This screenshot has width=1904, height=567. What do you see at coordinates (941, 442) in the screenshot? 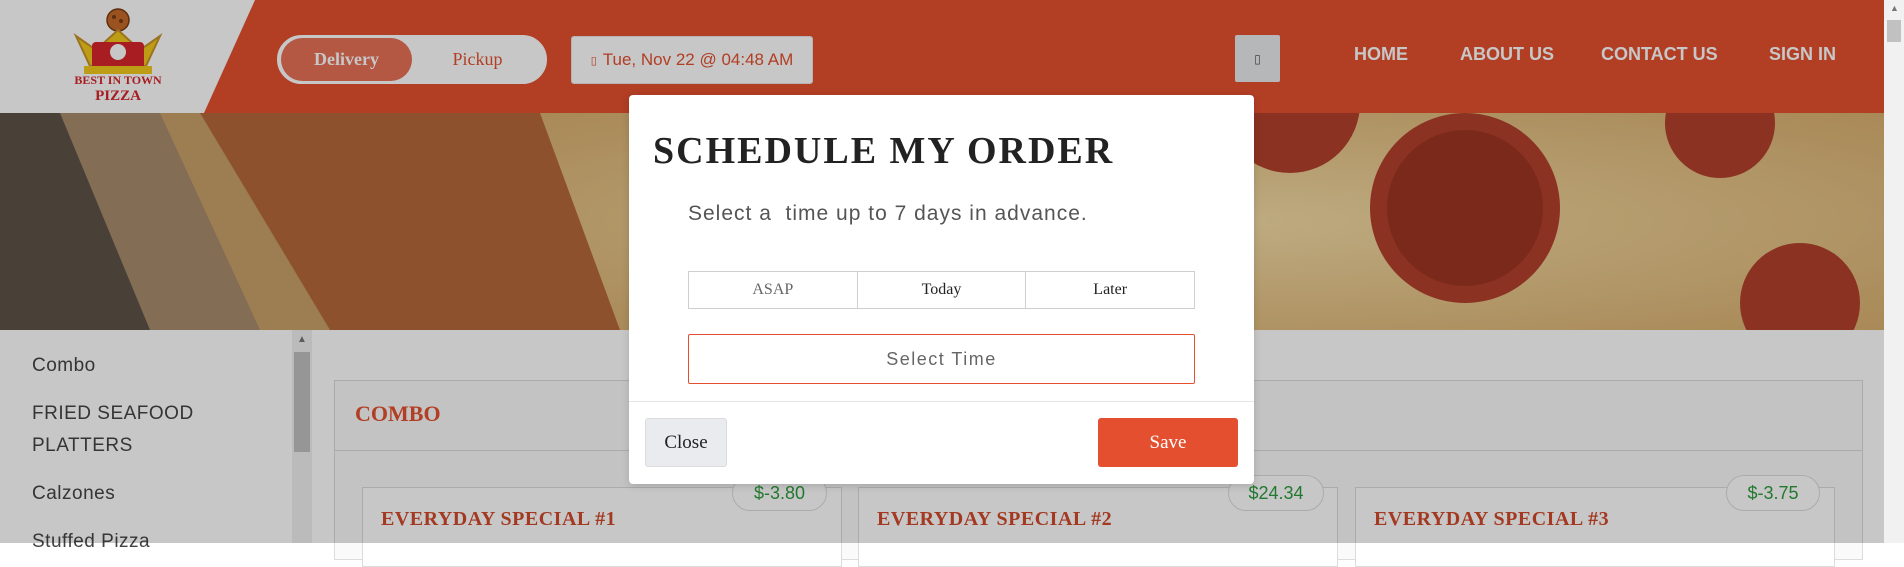
I see `modal-footer: Close Save` at bounding box center [941, 442].